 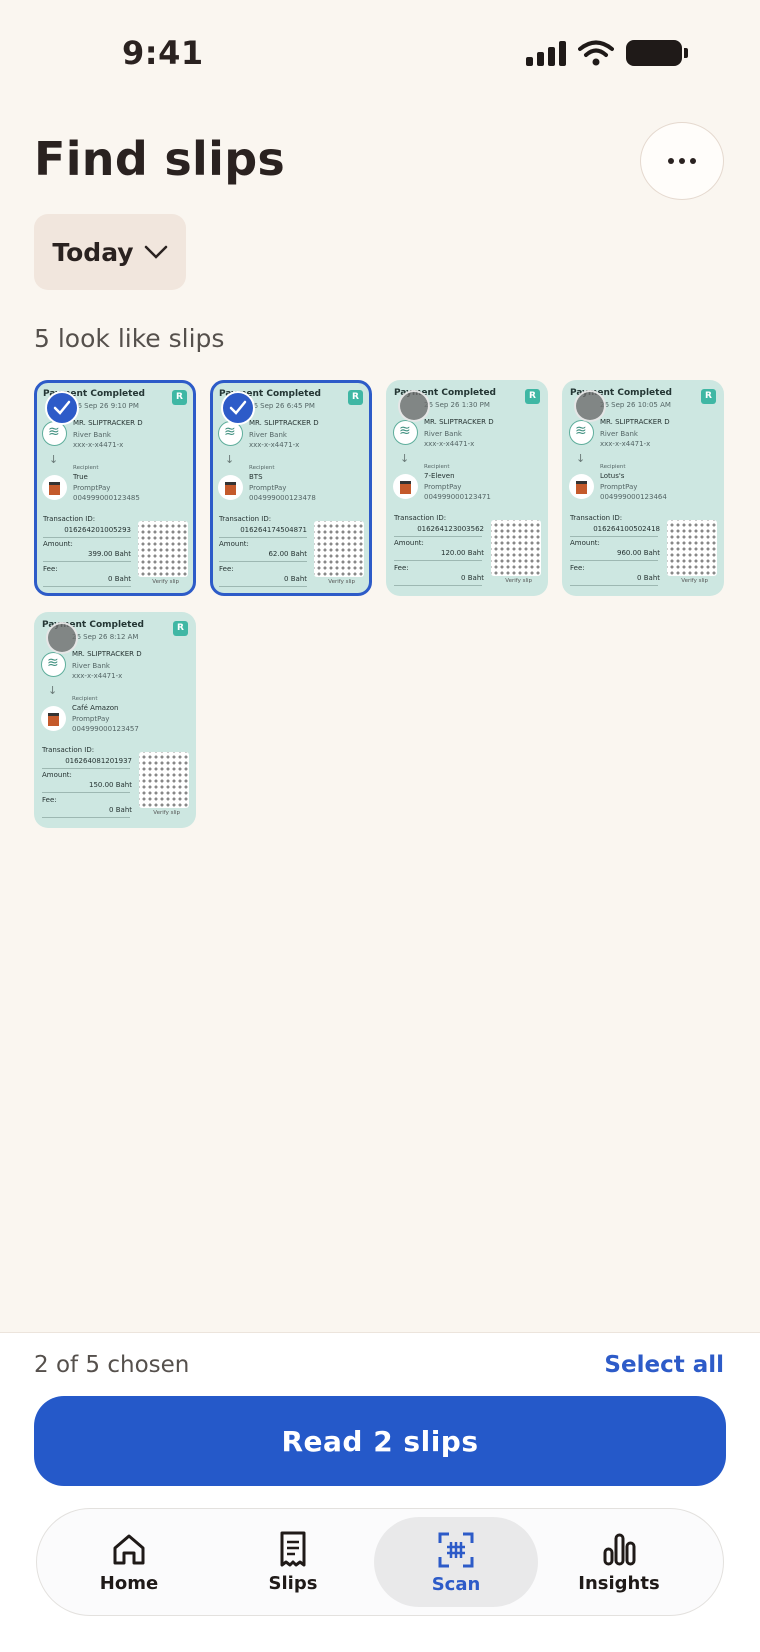 I want to click on tab-home-label: Home, so click(x=129, y=1583).